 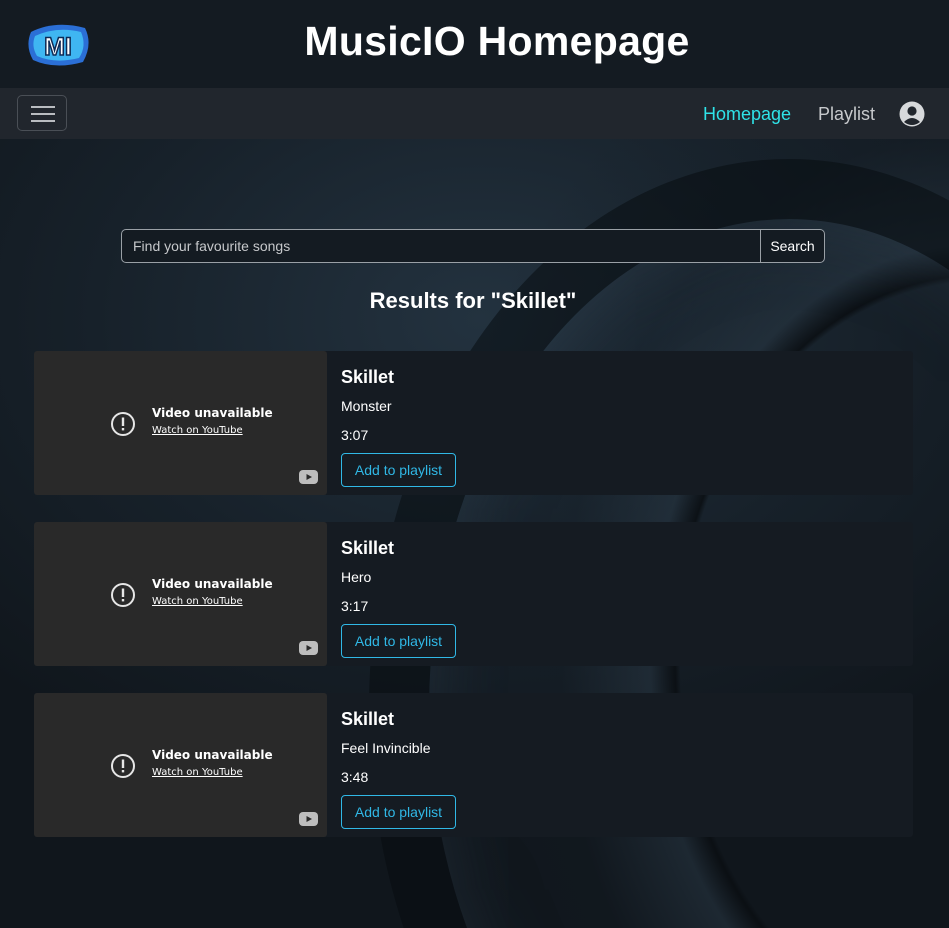 What do you see at coordinates (356, 577) in the screenshot?
I see `song-title: Hero` at bounding box center [356, 577].